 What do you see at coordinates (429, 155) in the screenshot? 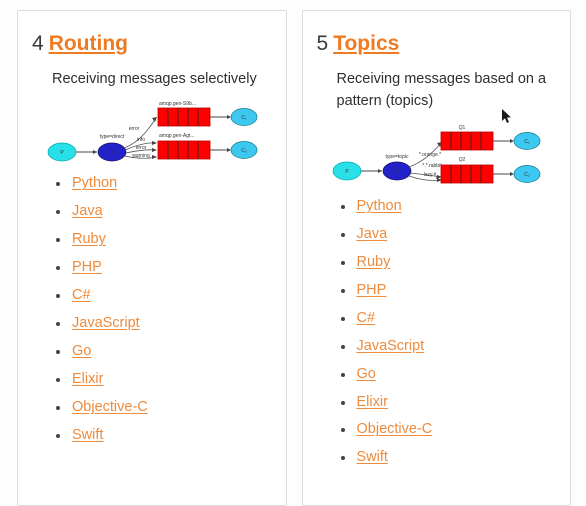
I see `binding-orange: *.orange.*` at bounding box center [429, 155].